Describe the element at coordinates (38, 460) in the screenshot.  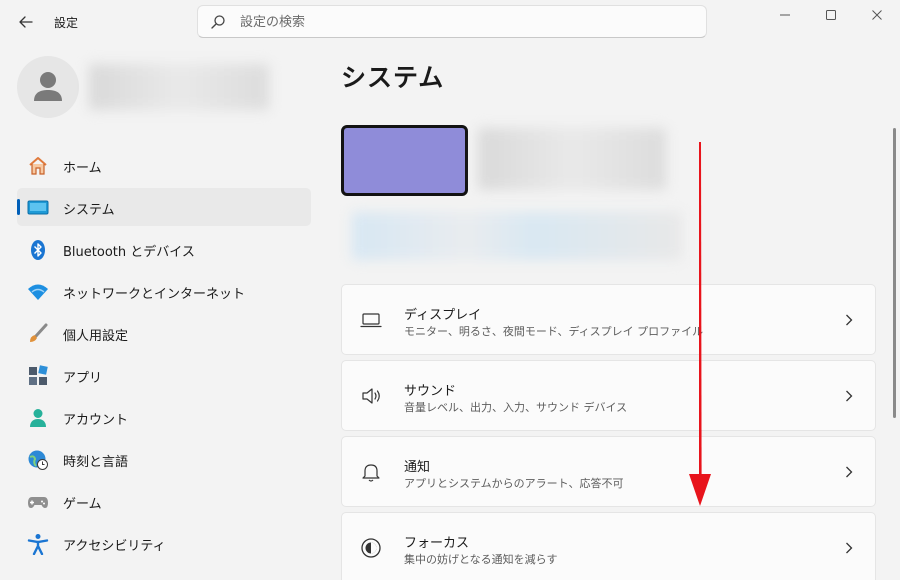
I see `globe-clock-icon` at that location.